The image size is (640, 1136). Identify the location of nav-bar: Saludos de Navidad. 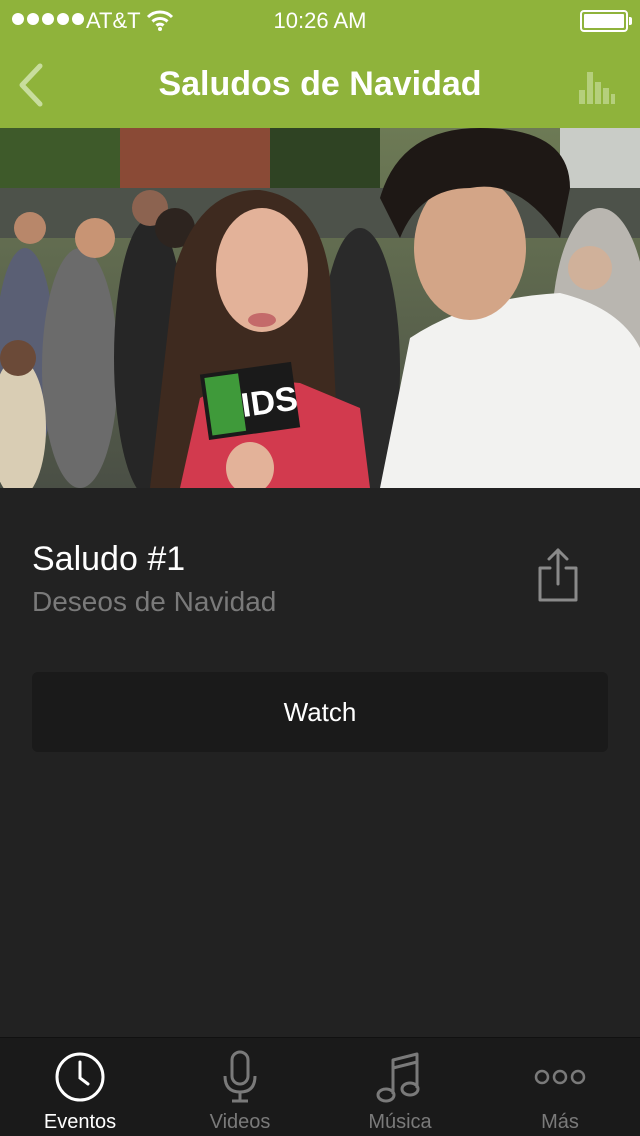
(320, 84).